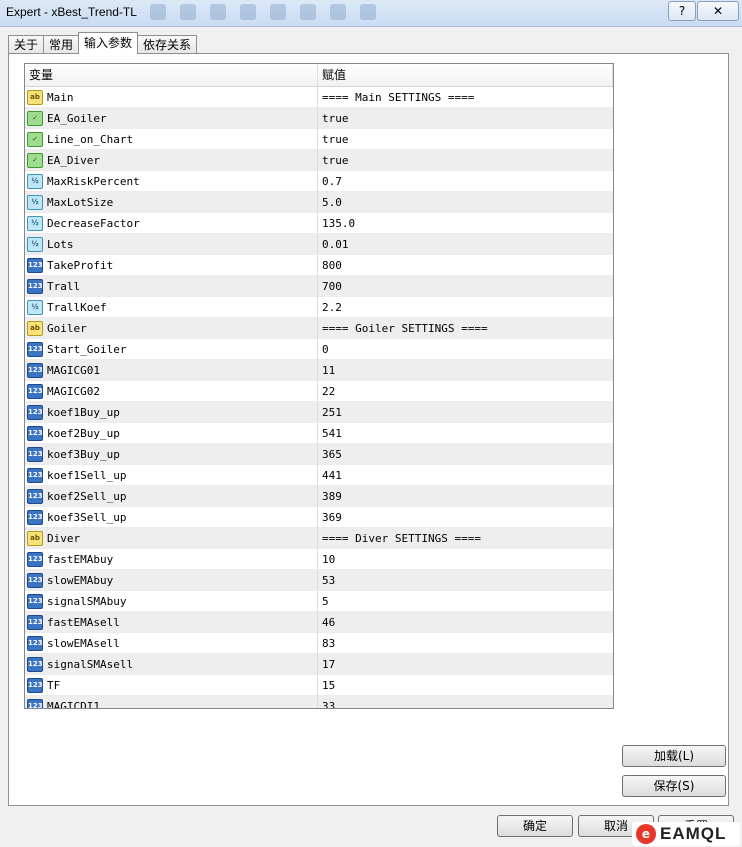 The width and height of the screenshot is (742, 847). Describe the element at coordinates (718, 11) in the screenshot. I see `close-button: ✕` at that location.